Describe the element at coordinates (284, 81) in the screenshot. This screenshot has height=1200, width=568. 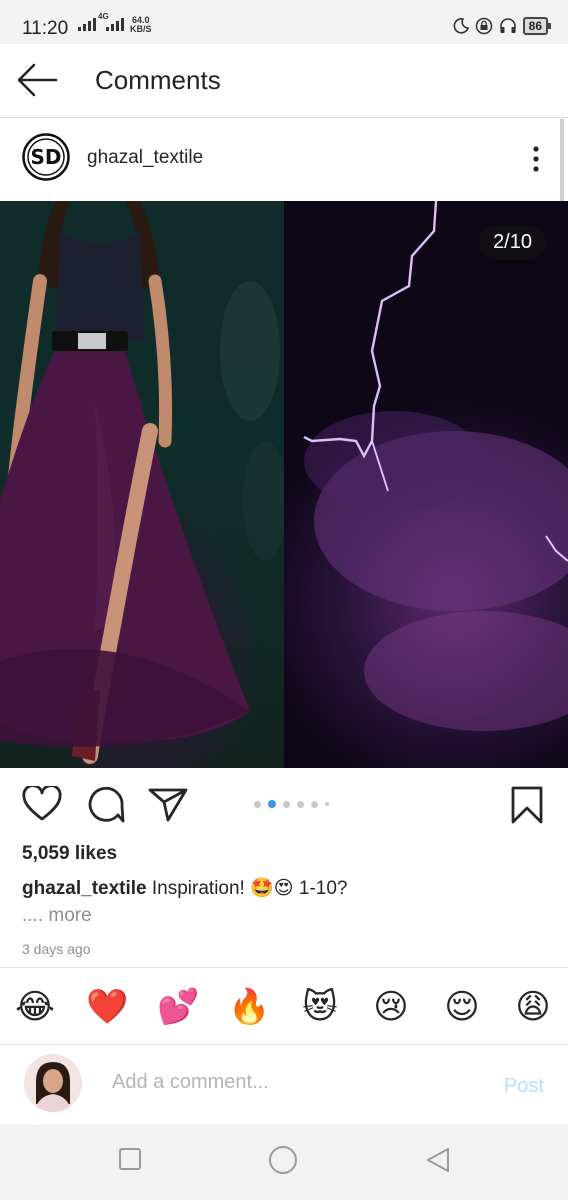
I see `app-header: Comments` at that location.